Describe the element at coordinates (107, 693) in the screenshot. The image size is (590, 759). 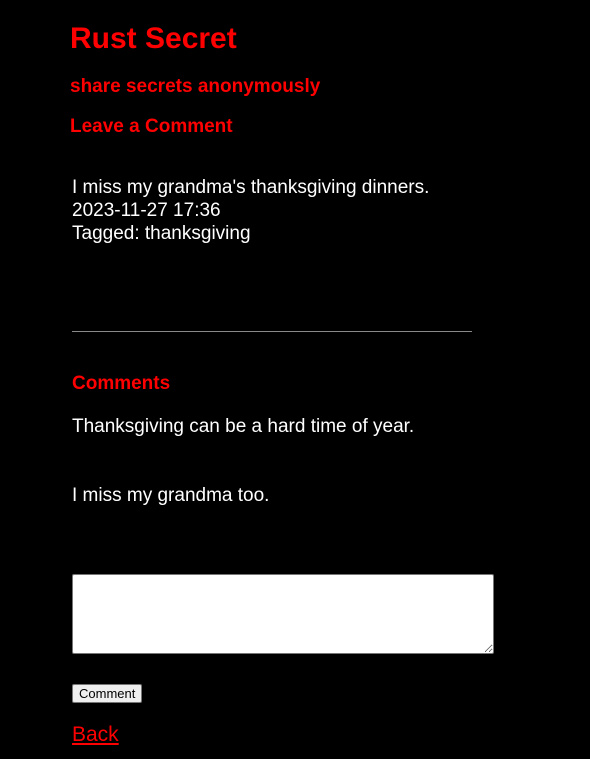
I see `comment-button: Comment` at that location.